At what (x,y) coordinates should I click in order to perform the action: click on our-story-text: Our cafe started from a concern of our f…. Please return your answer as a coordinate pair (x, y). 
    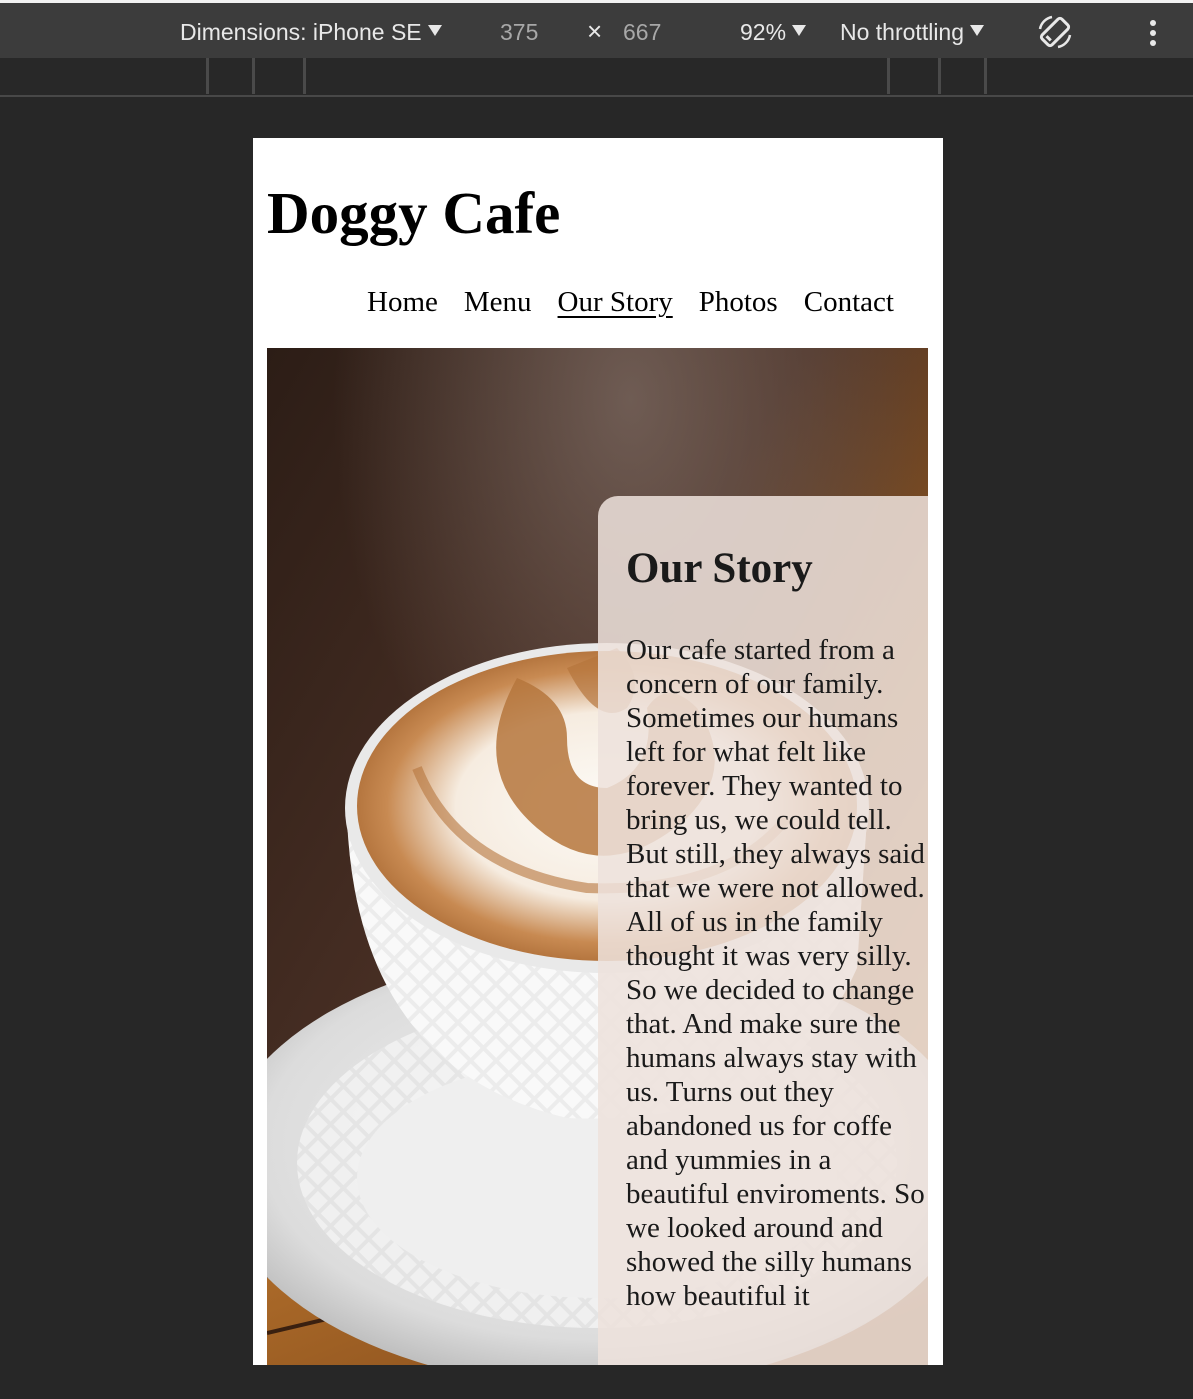
    Looking at the image, I should click on (775, 973).